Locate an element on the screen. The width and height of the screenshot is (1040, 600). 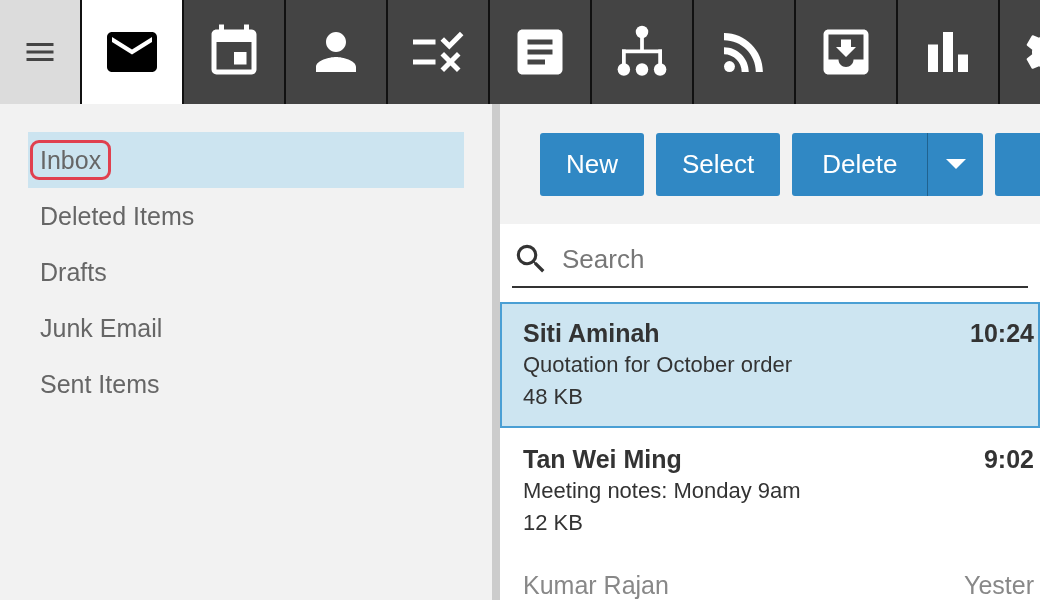
folder-item: Drafts is located at coordinates (246, 272).